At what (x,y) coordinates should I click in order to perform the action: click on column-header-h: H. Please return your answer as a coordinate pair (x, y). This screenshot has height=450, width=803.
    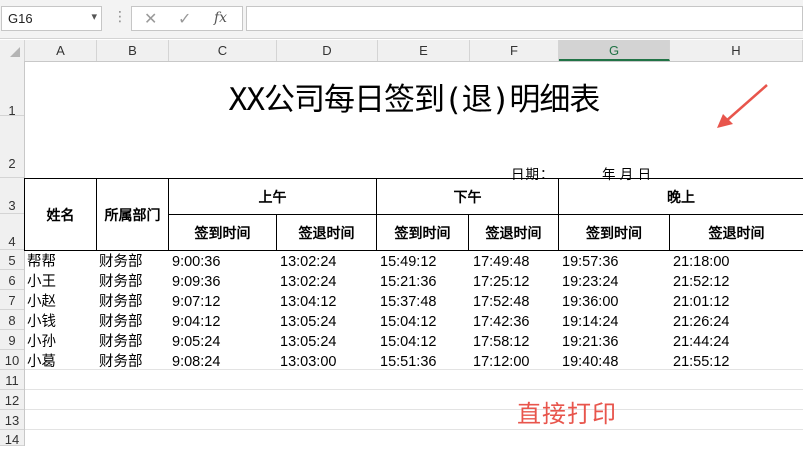
    Looking at the image, I should click on (736, 50).